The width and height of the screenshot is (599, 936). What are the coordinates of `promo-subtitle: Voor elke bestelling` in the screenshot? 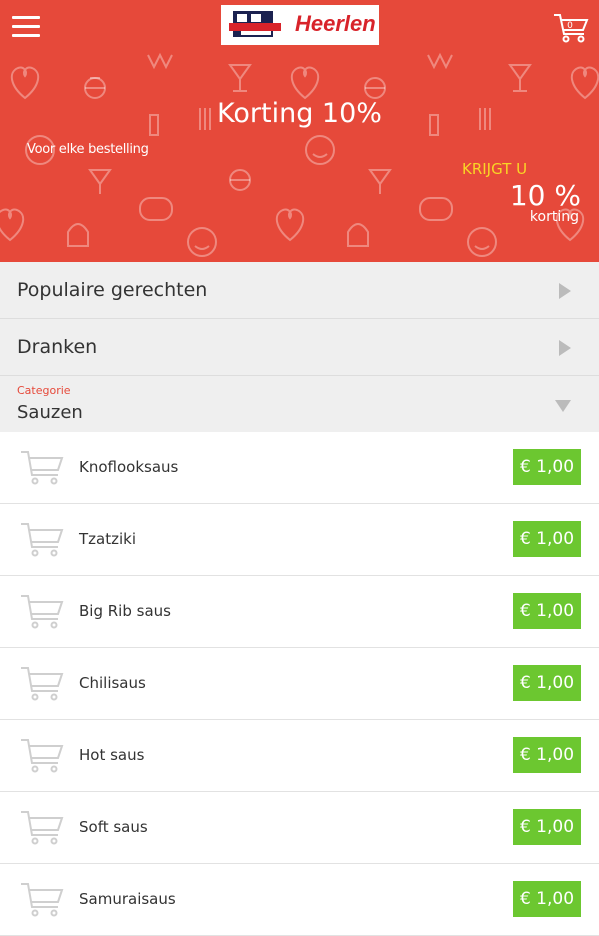 It's located at (88, 149).